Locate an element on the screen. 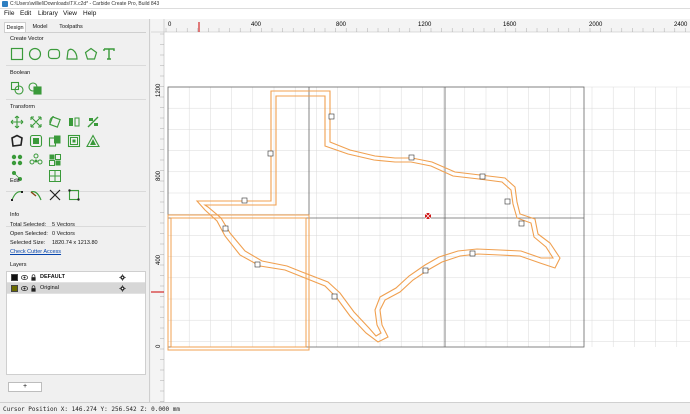  ruler-left is located at coordinates (157, 210).